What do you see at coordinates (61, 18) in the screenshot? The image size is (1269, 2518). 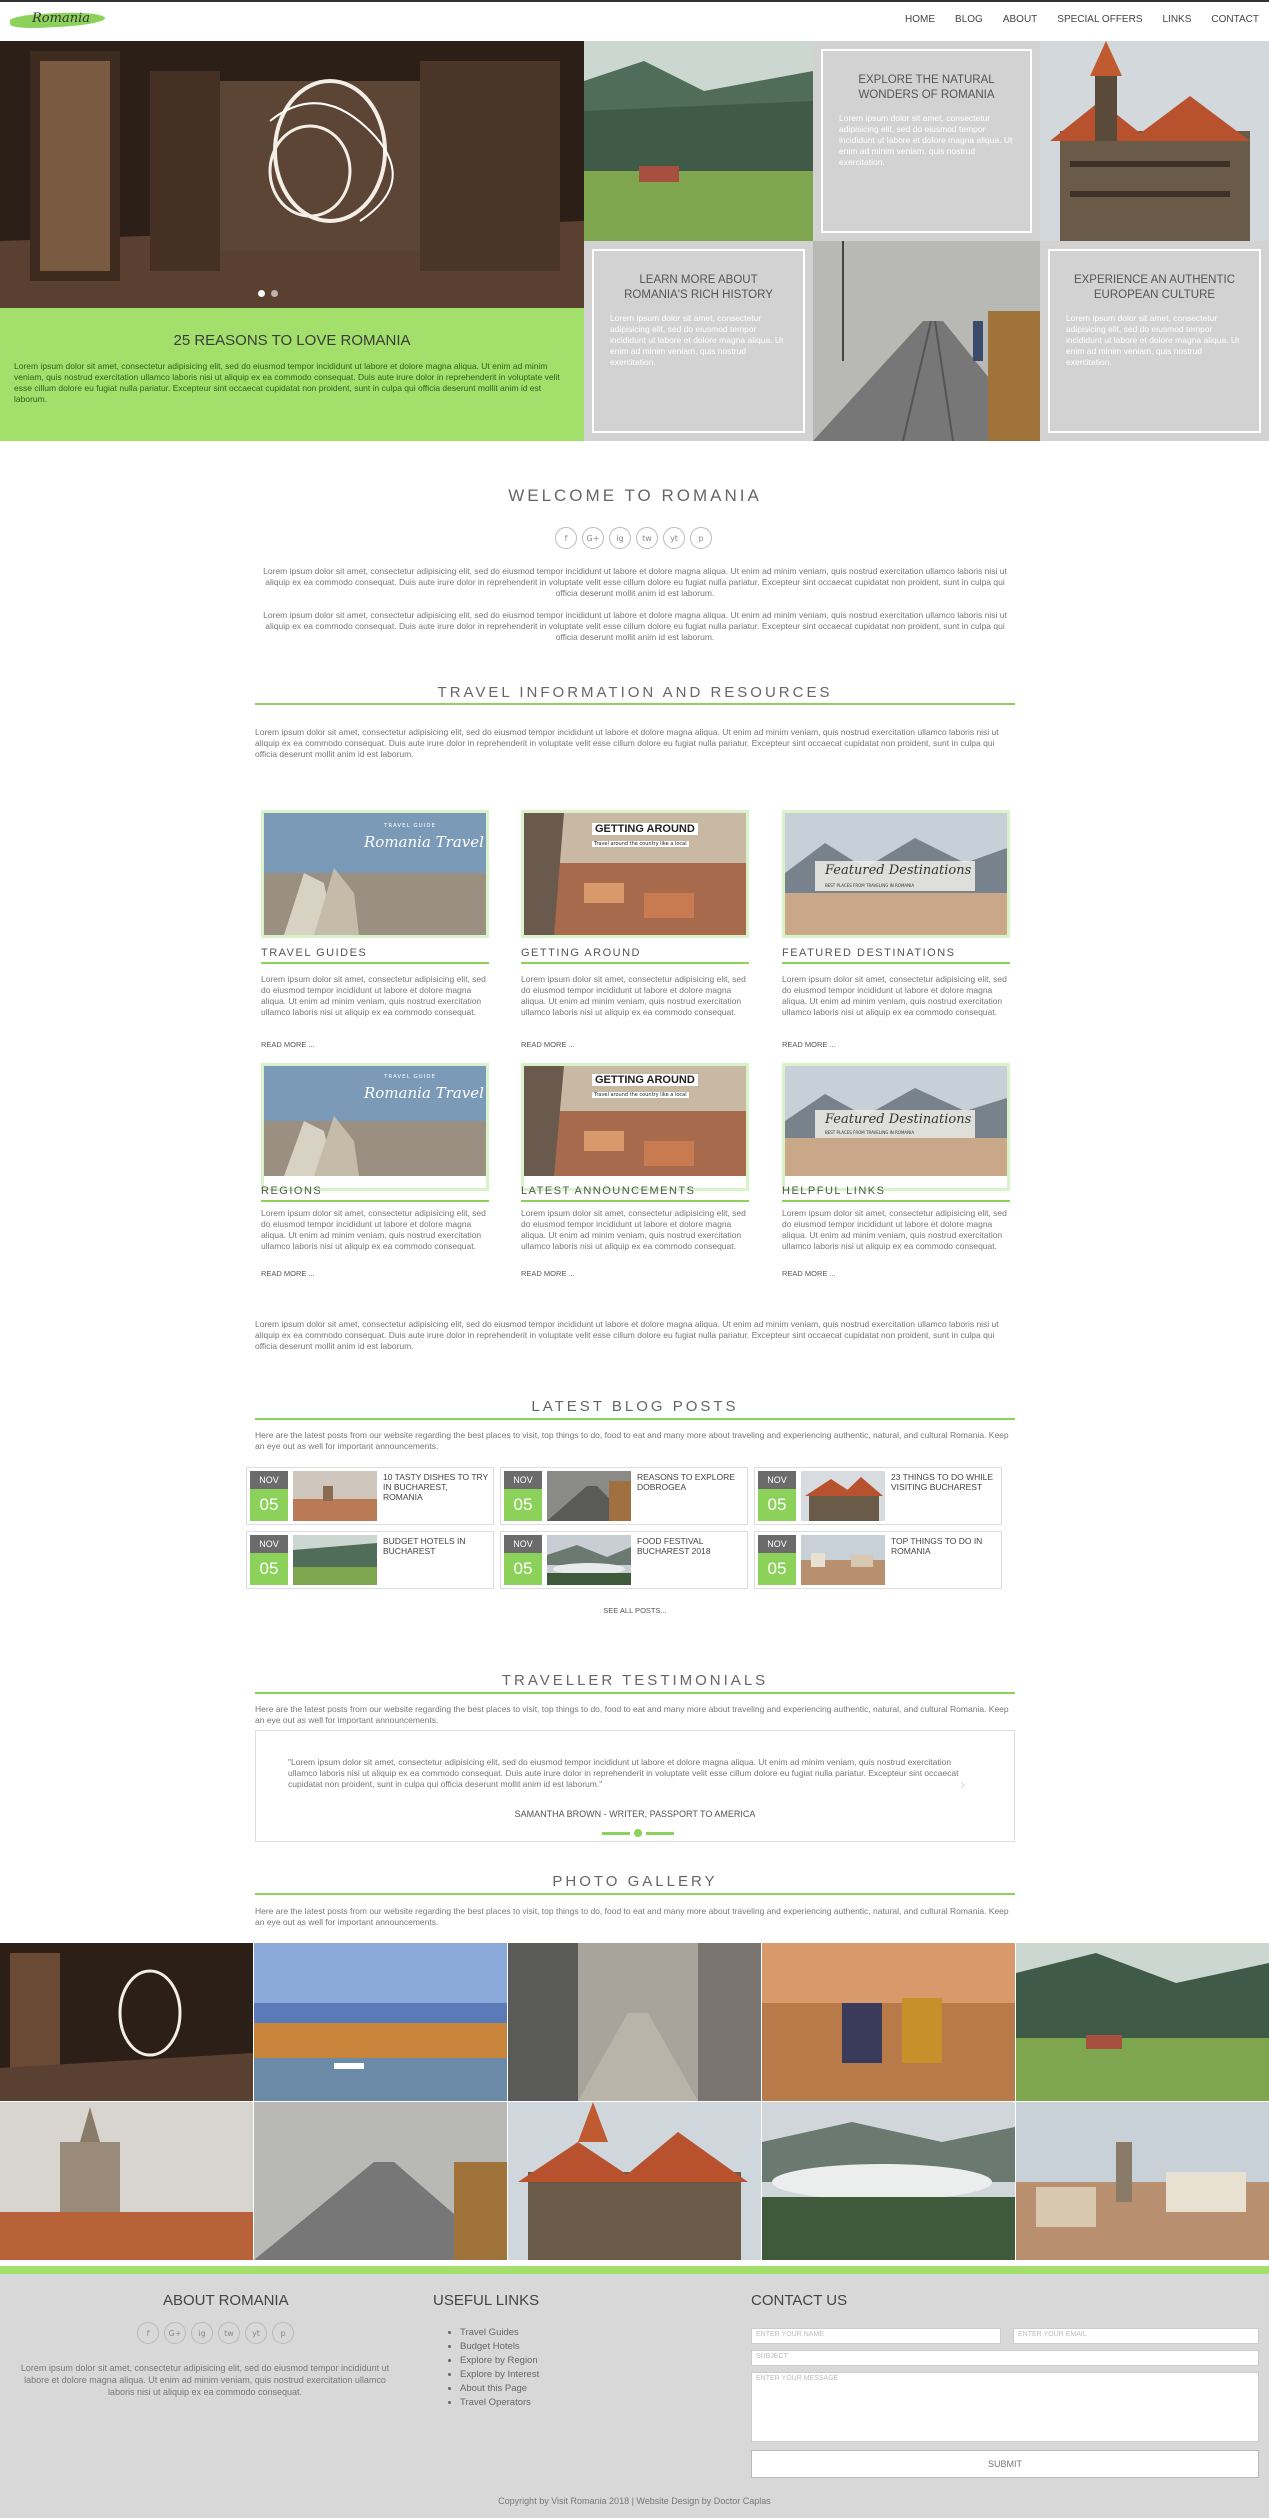 I see `logo-text: Romania` at bounding box center [61, 18].